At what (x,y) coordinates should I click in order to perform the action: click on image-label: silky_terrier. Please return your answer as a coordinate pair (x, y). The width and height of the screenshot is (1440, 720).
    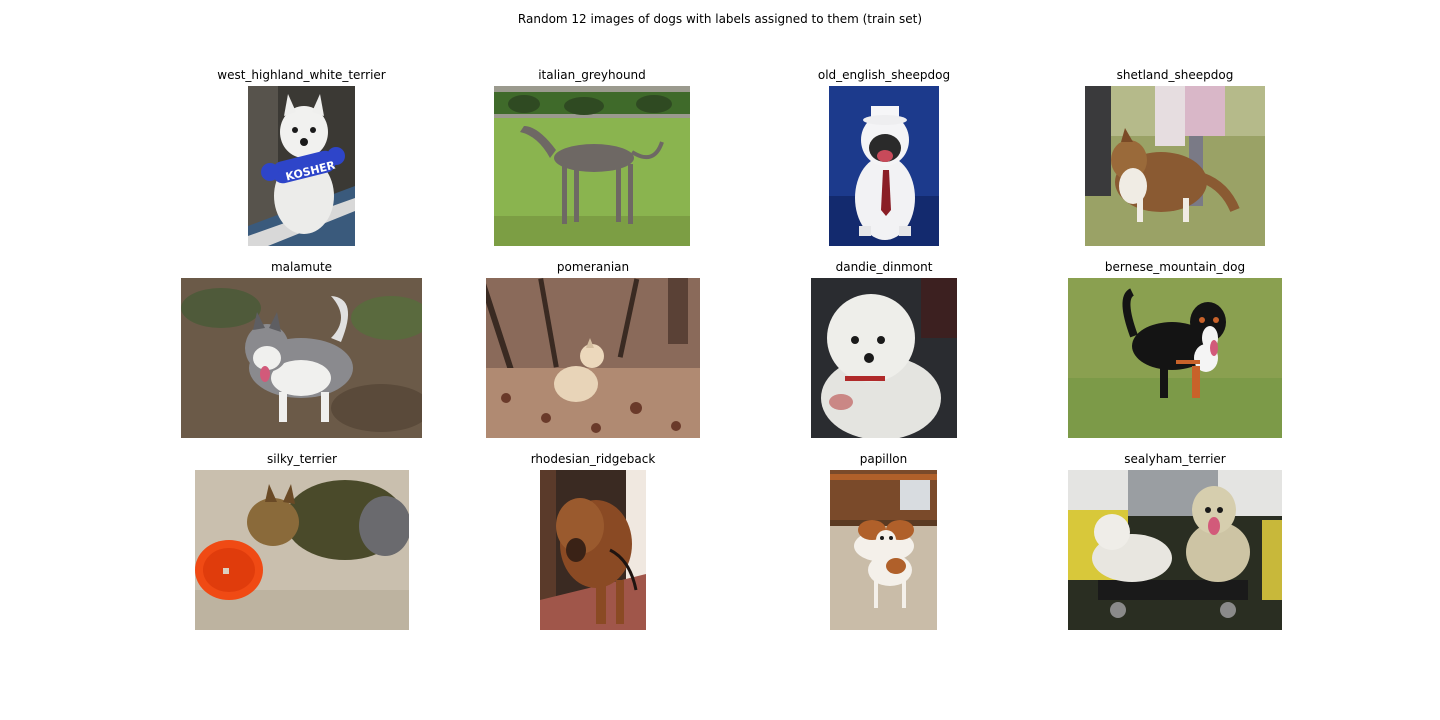
    Looking at the image, I should click on (302, 459).